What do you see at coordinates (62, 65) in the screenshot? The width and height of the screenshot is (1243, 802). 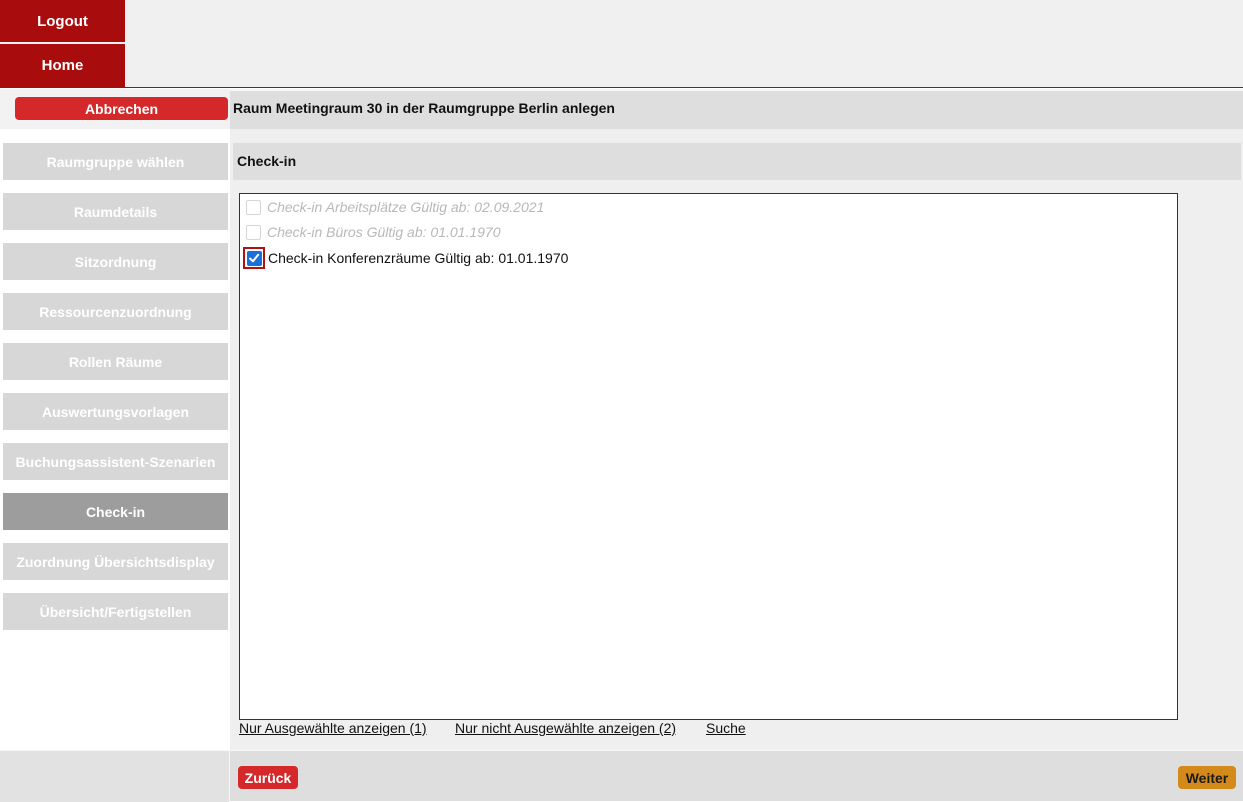 I see `home-button: Home` at bounding box center [62, 65].